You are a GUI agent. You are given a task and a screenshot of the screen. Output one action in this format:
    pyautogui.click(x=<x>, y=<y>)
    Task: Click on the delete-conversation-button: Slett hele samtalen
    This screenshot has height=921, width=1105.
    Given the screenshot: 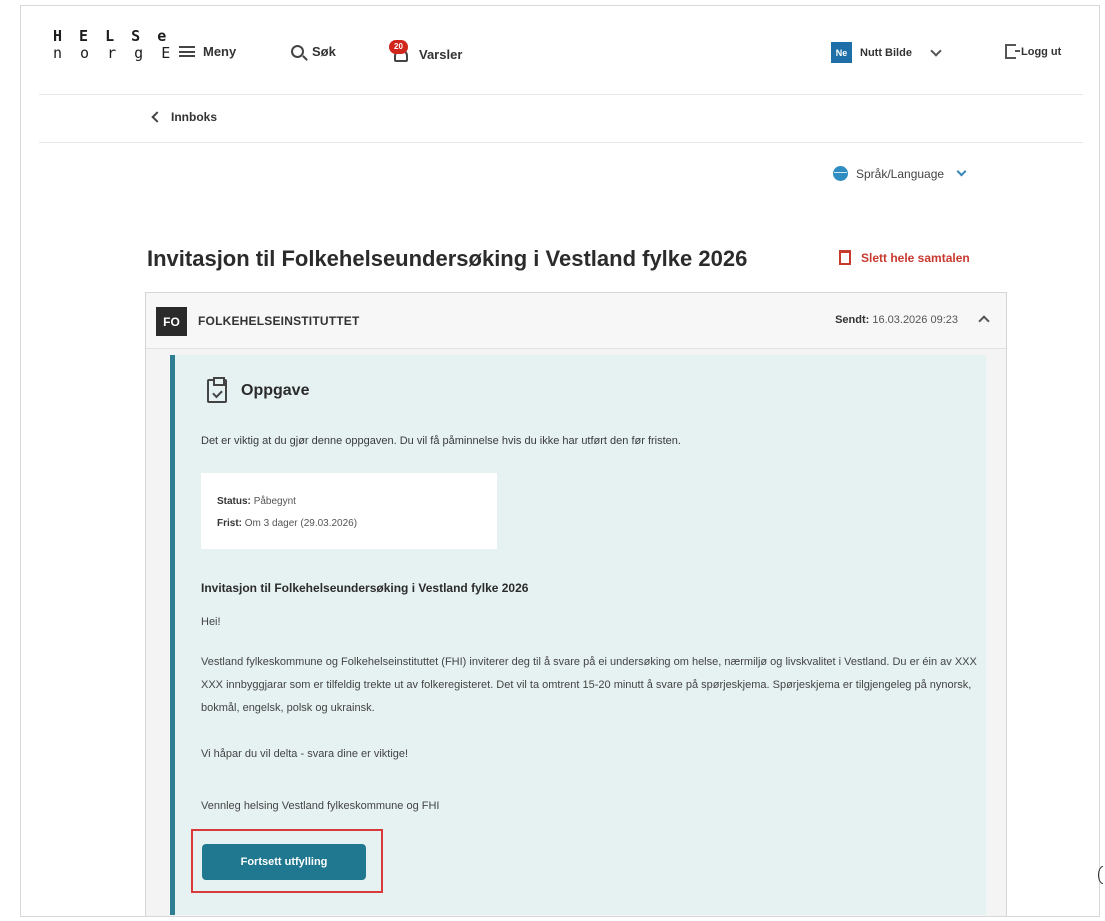 What is the action you would take?
    pyautogui.click(x=904, y=257)
    